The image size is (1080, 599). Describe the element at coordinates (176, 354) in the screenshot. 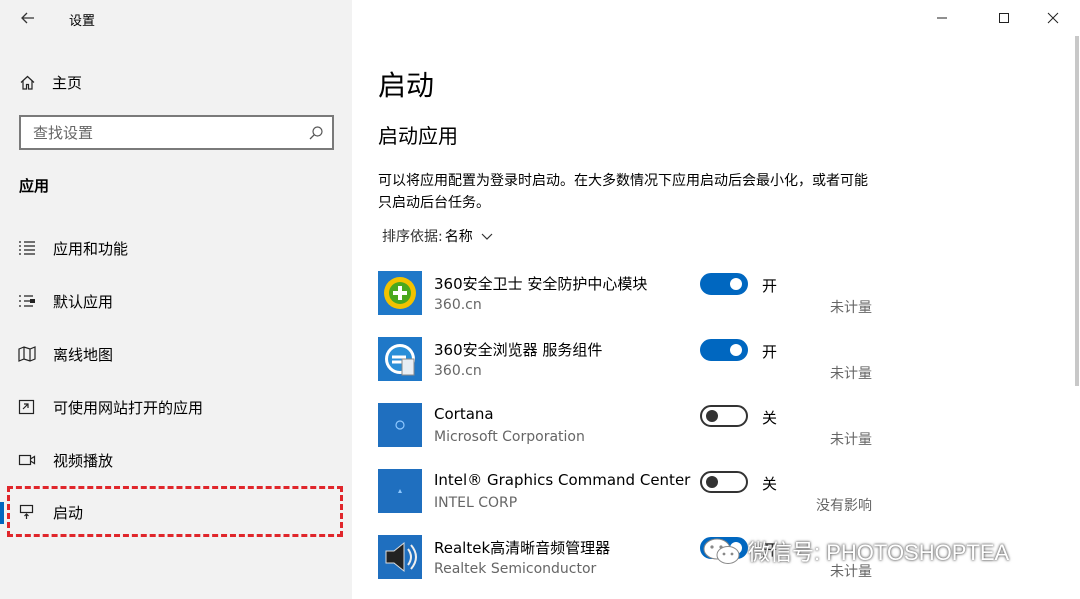

I see `sidebar-item-offline-maps: 离线地图` at that location.